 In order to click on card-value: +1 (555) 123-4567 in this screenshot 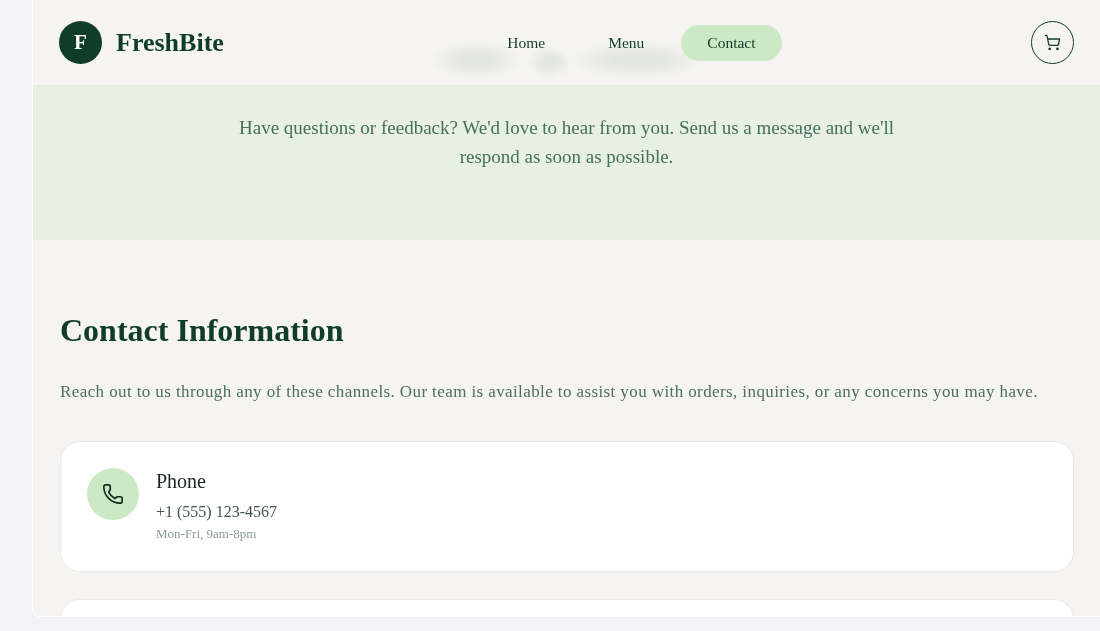, I will do `click(216, 512)`.